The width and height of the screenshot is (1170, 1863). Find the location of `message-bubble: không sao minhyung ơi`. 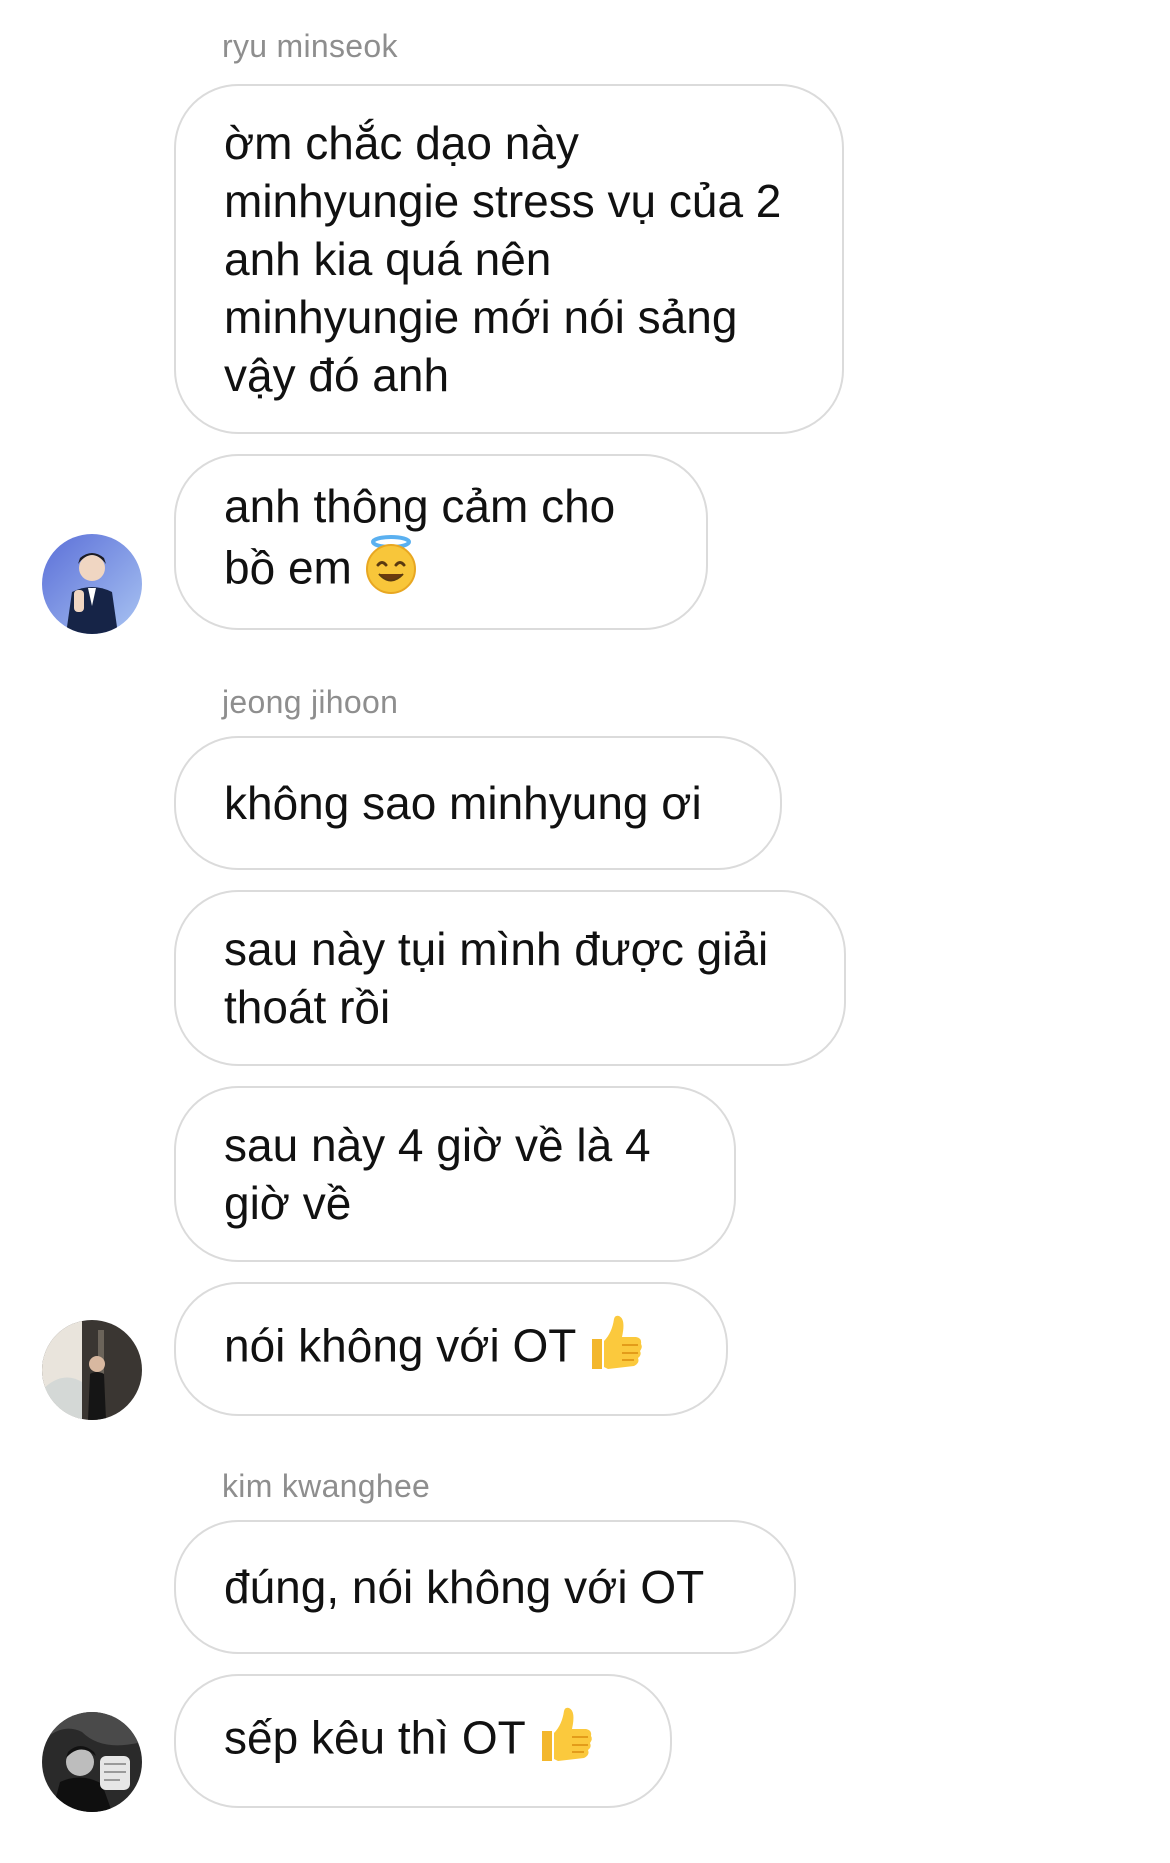

message-bubble: không sao minhyung ơi is located at coordinates (478, 803).